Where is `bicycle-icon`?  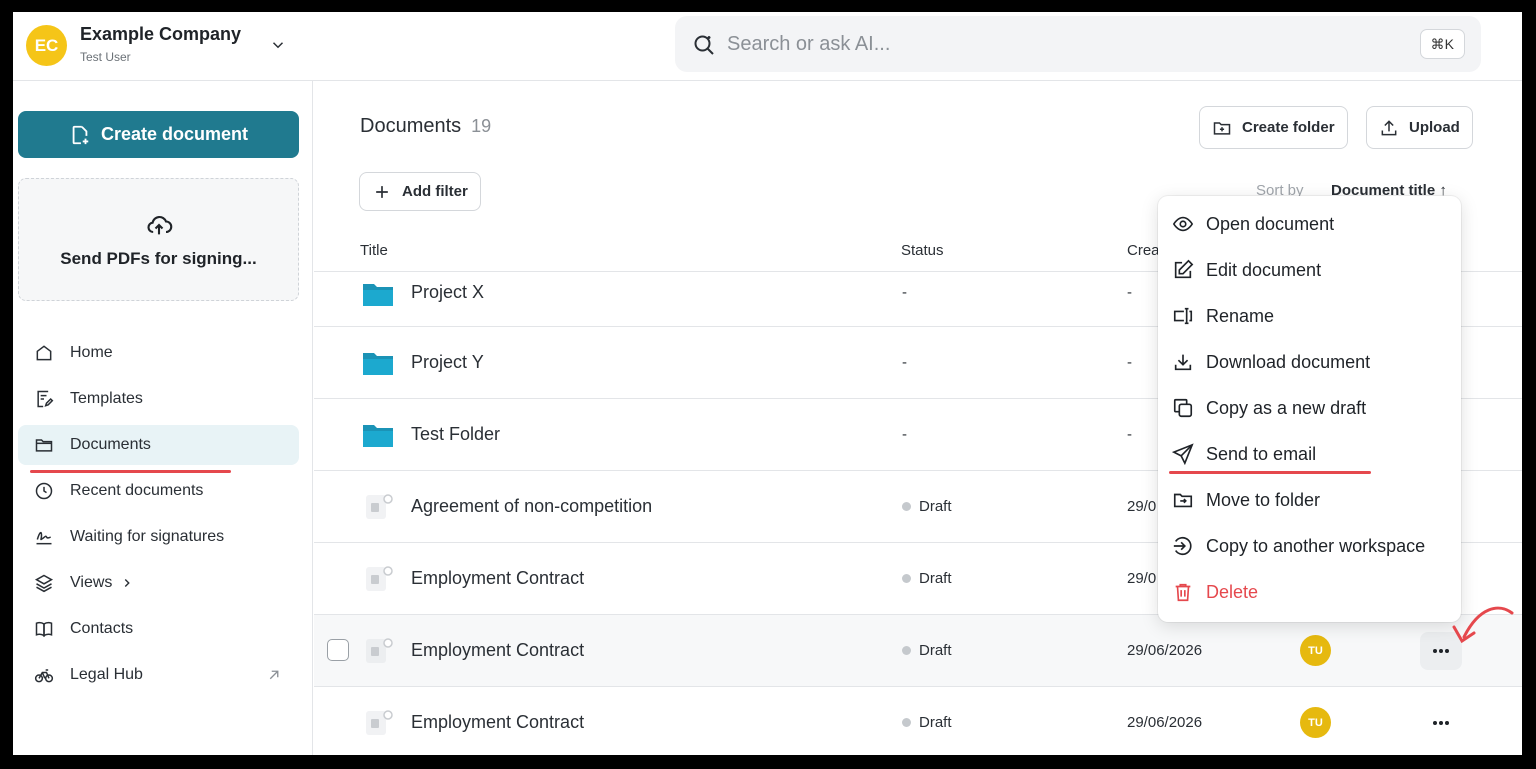
bicycle-icon is located at coordinates (44, 676).